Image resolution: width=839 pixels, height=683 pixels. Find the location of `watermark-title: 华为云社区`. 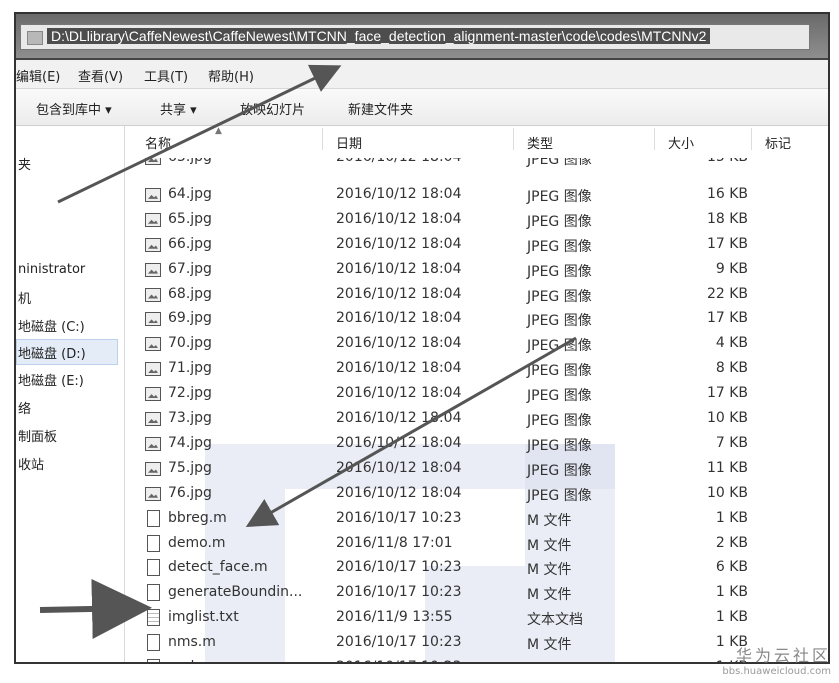

watermark-title: 华为云社区 is located at coordinates (783, 655).